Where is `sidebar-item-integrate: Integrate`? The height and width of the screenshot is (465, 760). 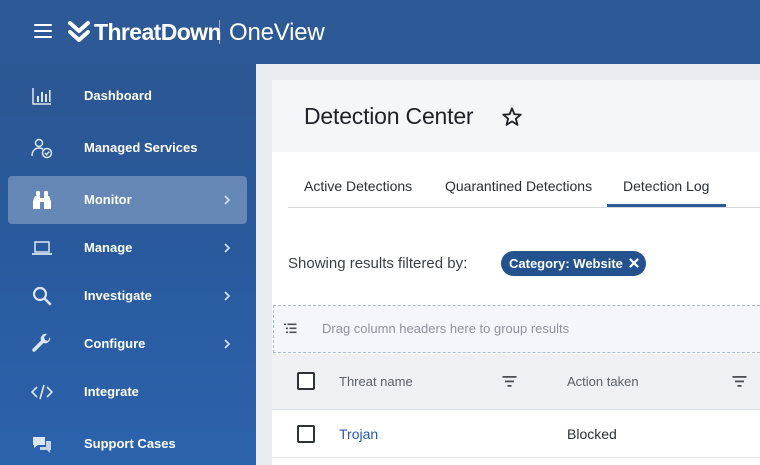
sidebar-item-integrate: Integrate is located at coordinates (127, 392).